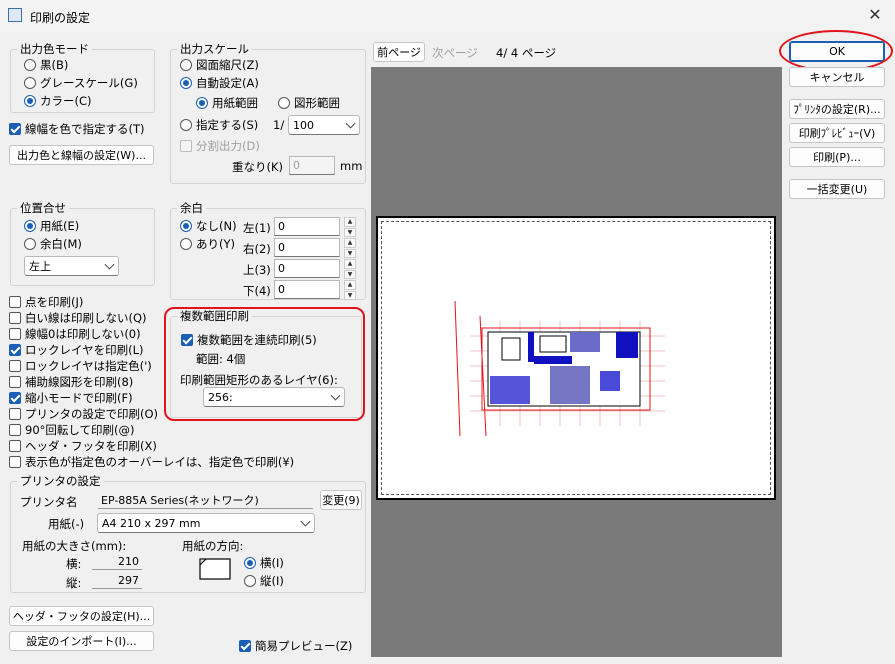  Describe the element at coordinates (117, 561) in the screenshot. I see `paper-width-value: 210` at that location.